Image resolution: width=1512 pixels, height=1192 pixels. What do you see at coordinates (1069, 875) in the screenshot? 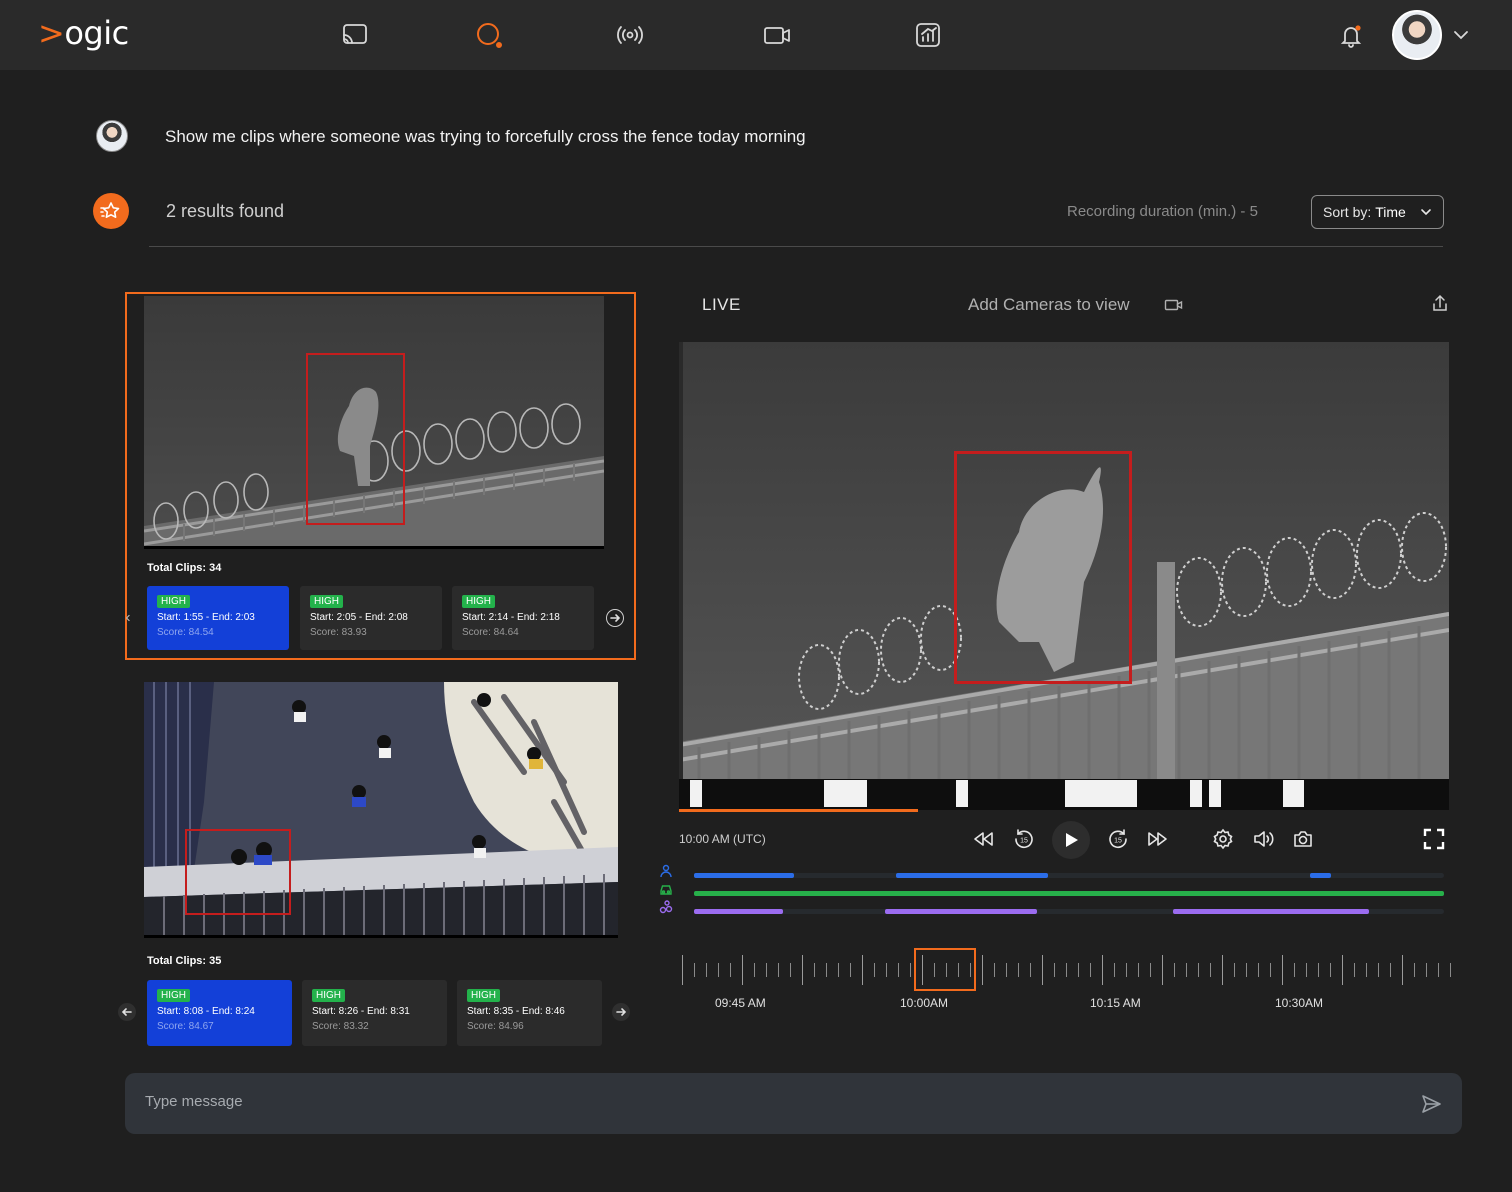
I see `person-track` at bounding box center [1069, 875].